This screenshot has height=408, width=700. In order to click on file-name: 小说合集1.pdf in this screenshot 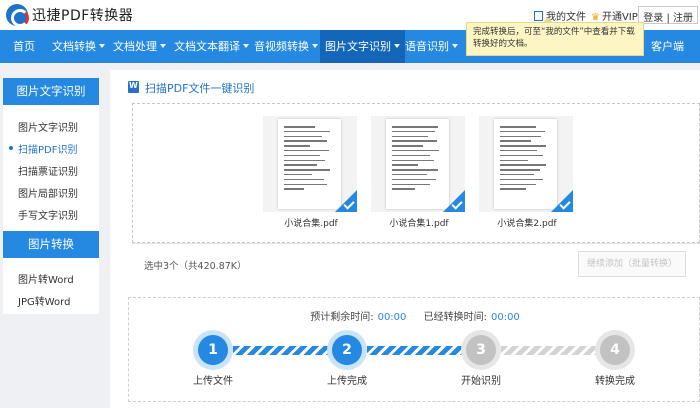, I will do `click(419, 224)`.